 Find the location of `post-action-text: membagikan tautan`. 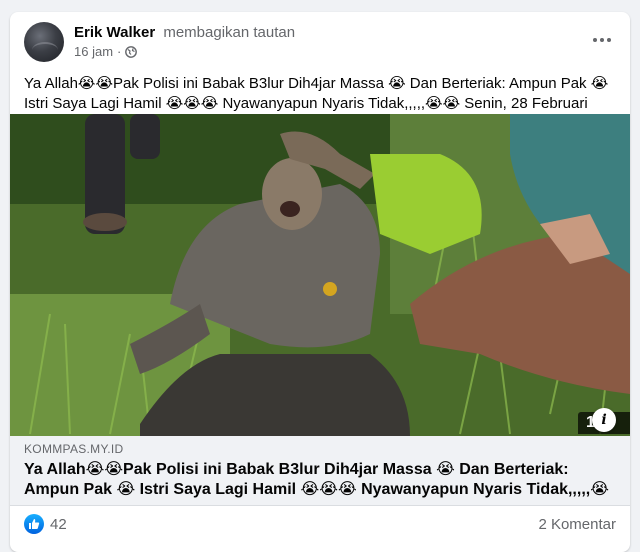

post-action-text: membagikan tautan is located at coordinates (229, 32).